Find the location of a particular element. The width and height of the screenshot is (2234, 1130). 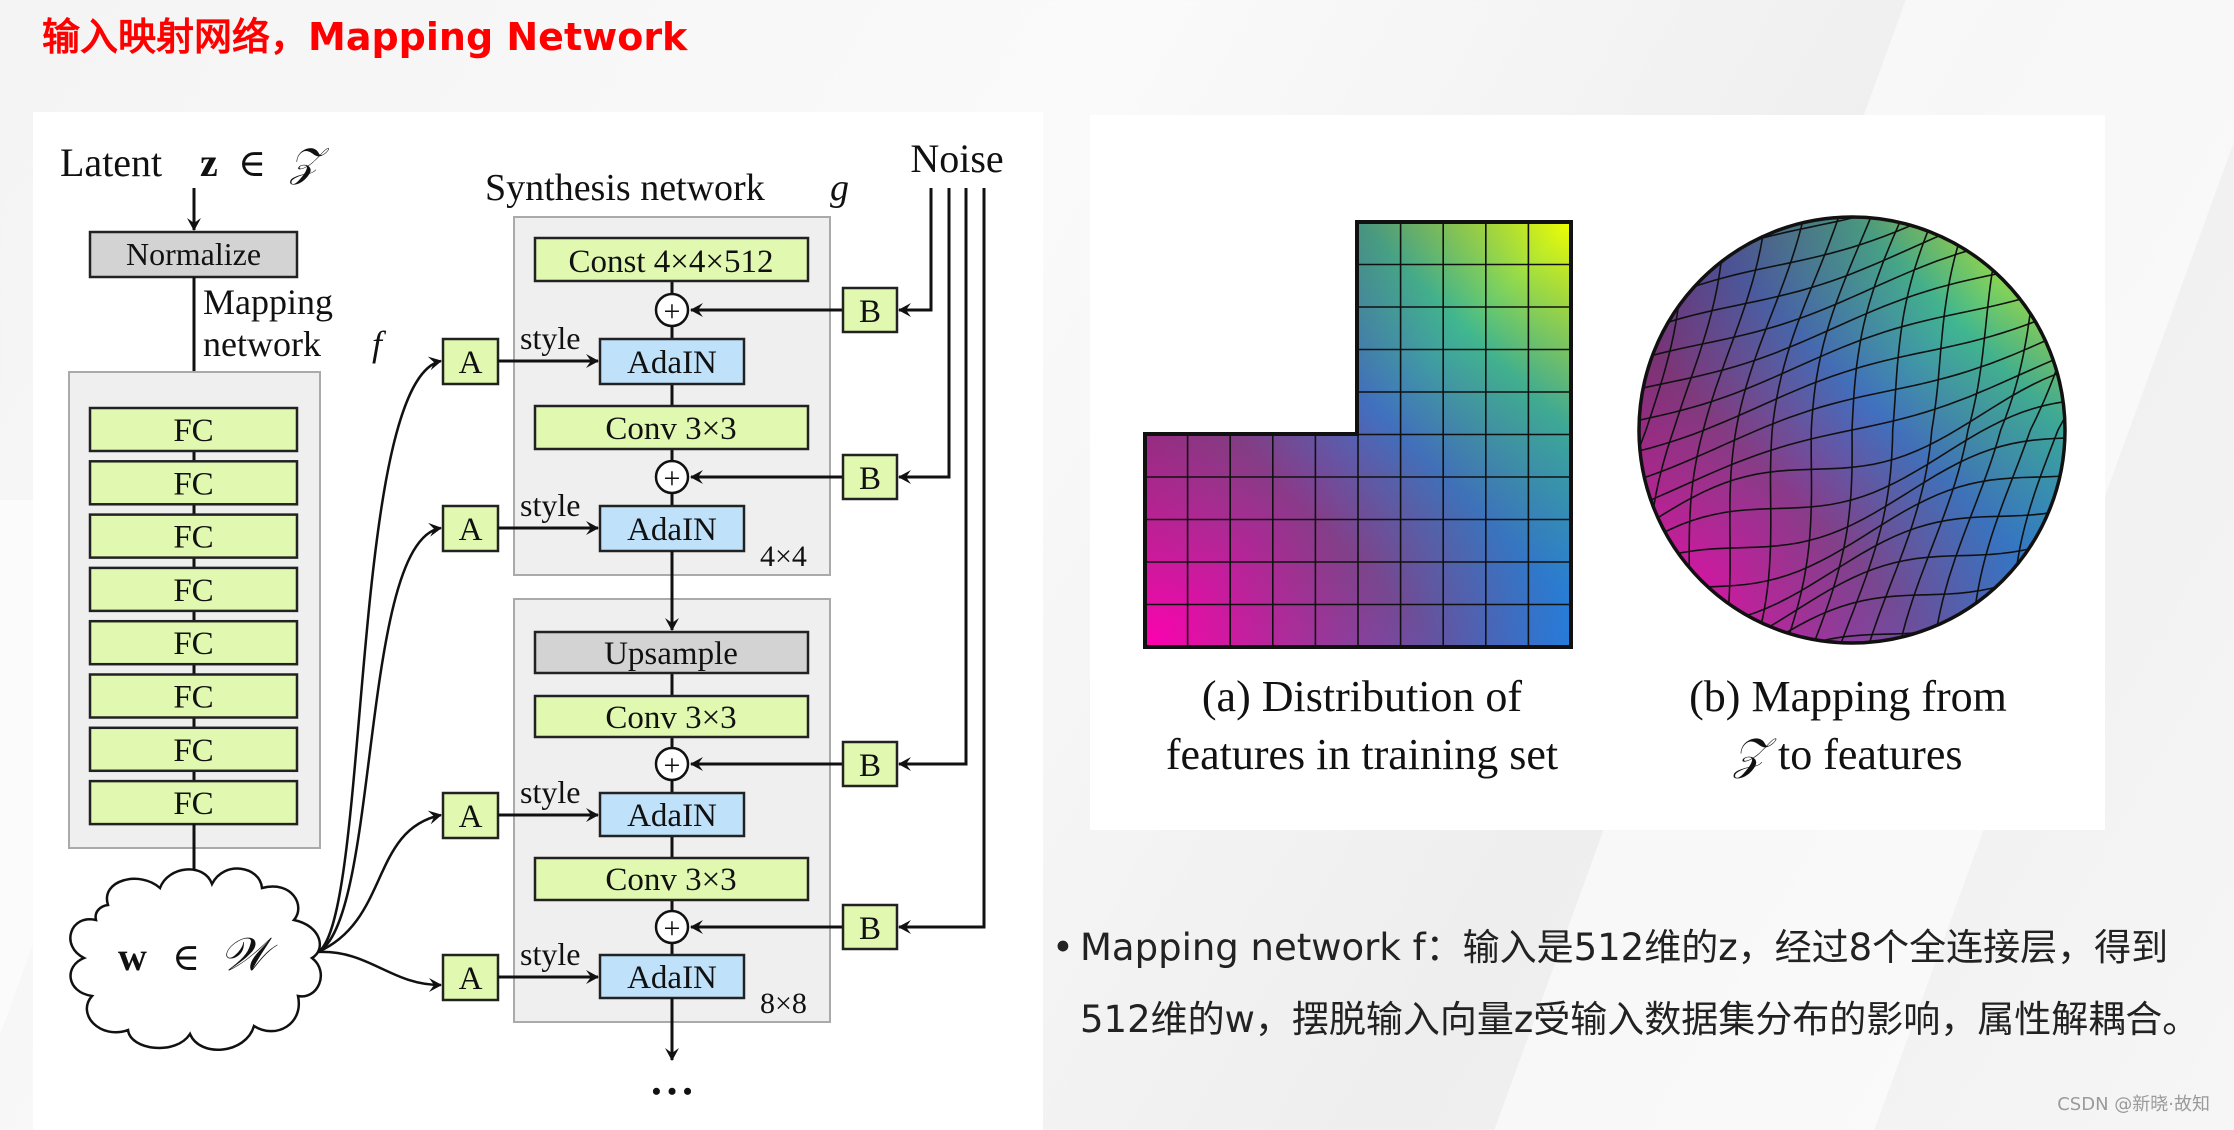

caption-a-line-1: (a) Distribution of is located at coordinates (1362, 696).